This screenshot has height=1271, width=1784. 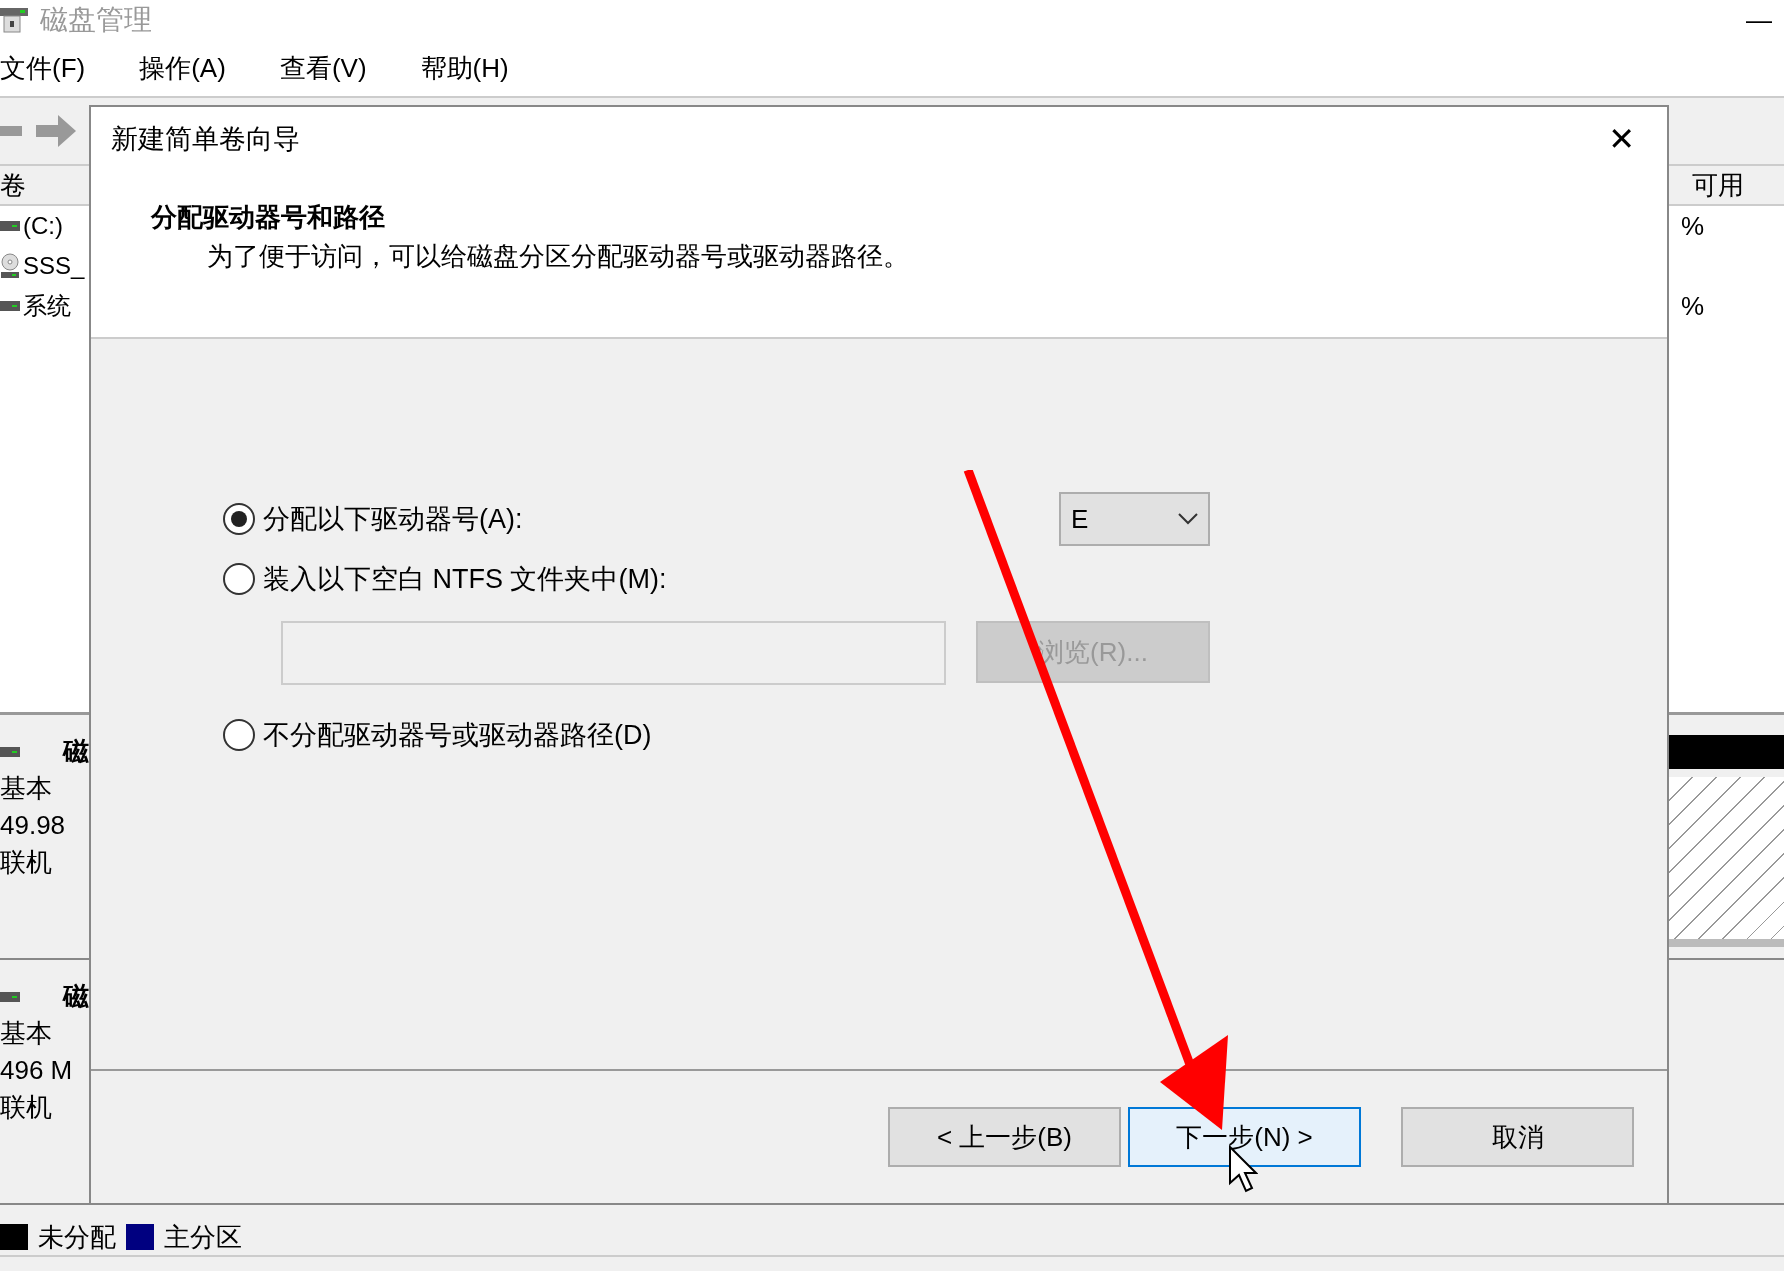 I want to click on wizard-button: 下一步(N) >, so click(x=1244, y=1137).